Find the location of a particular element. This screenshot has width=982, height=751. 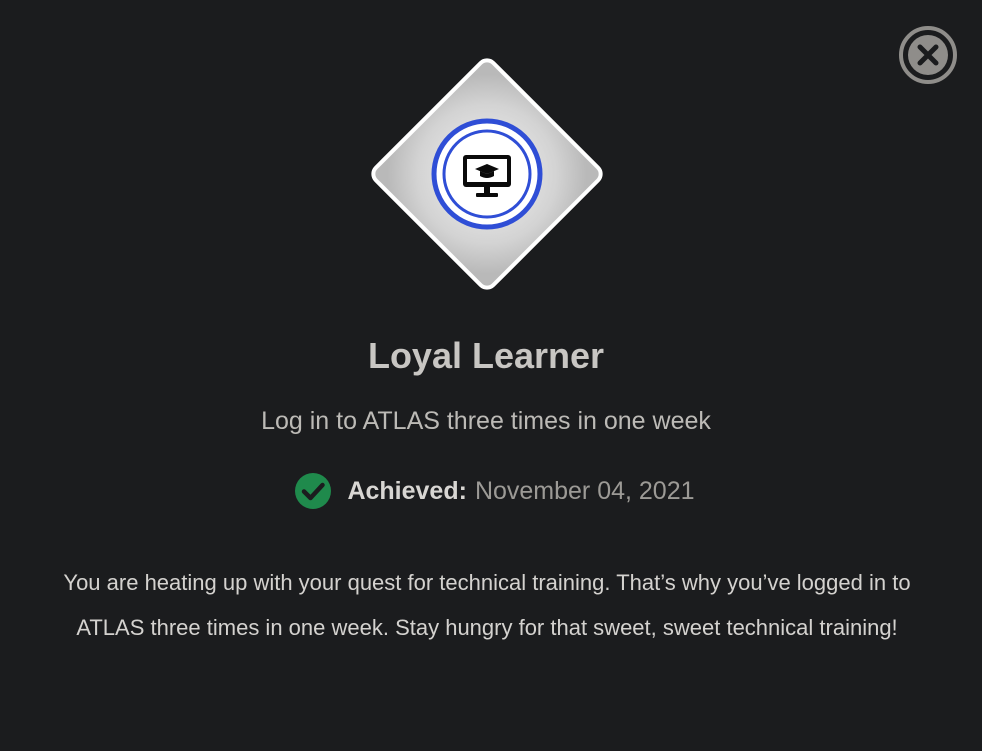

check-circle-icon is located at coordinates (313, 491).